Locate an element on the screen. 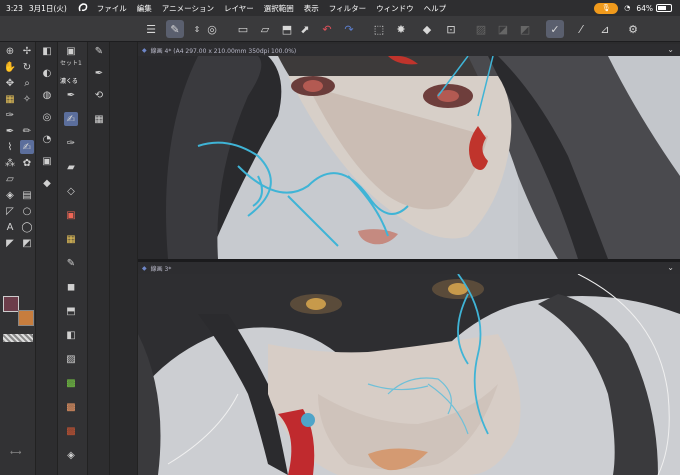 This screenshot has height=475, width=680. brush-preset-icon: ✑ is located at coordinates (71, 143).